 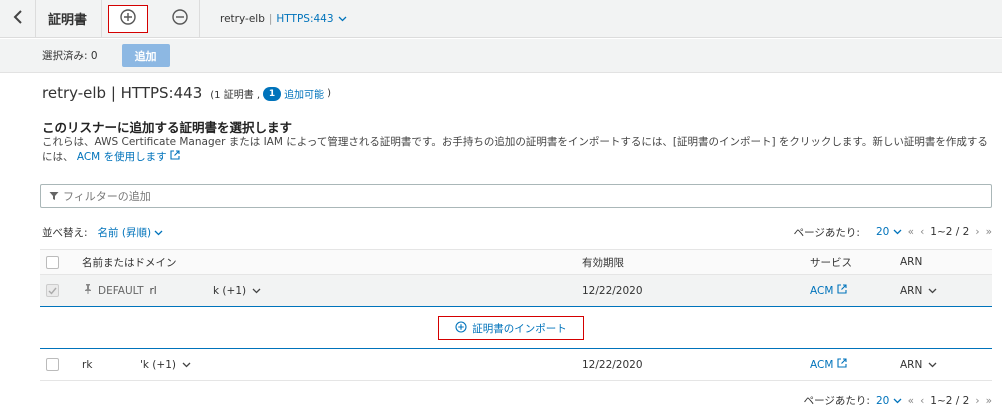 I want to click on chevron-left-icon, so click(x=18, y=18).